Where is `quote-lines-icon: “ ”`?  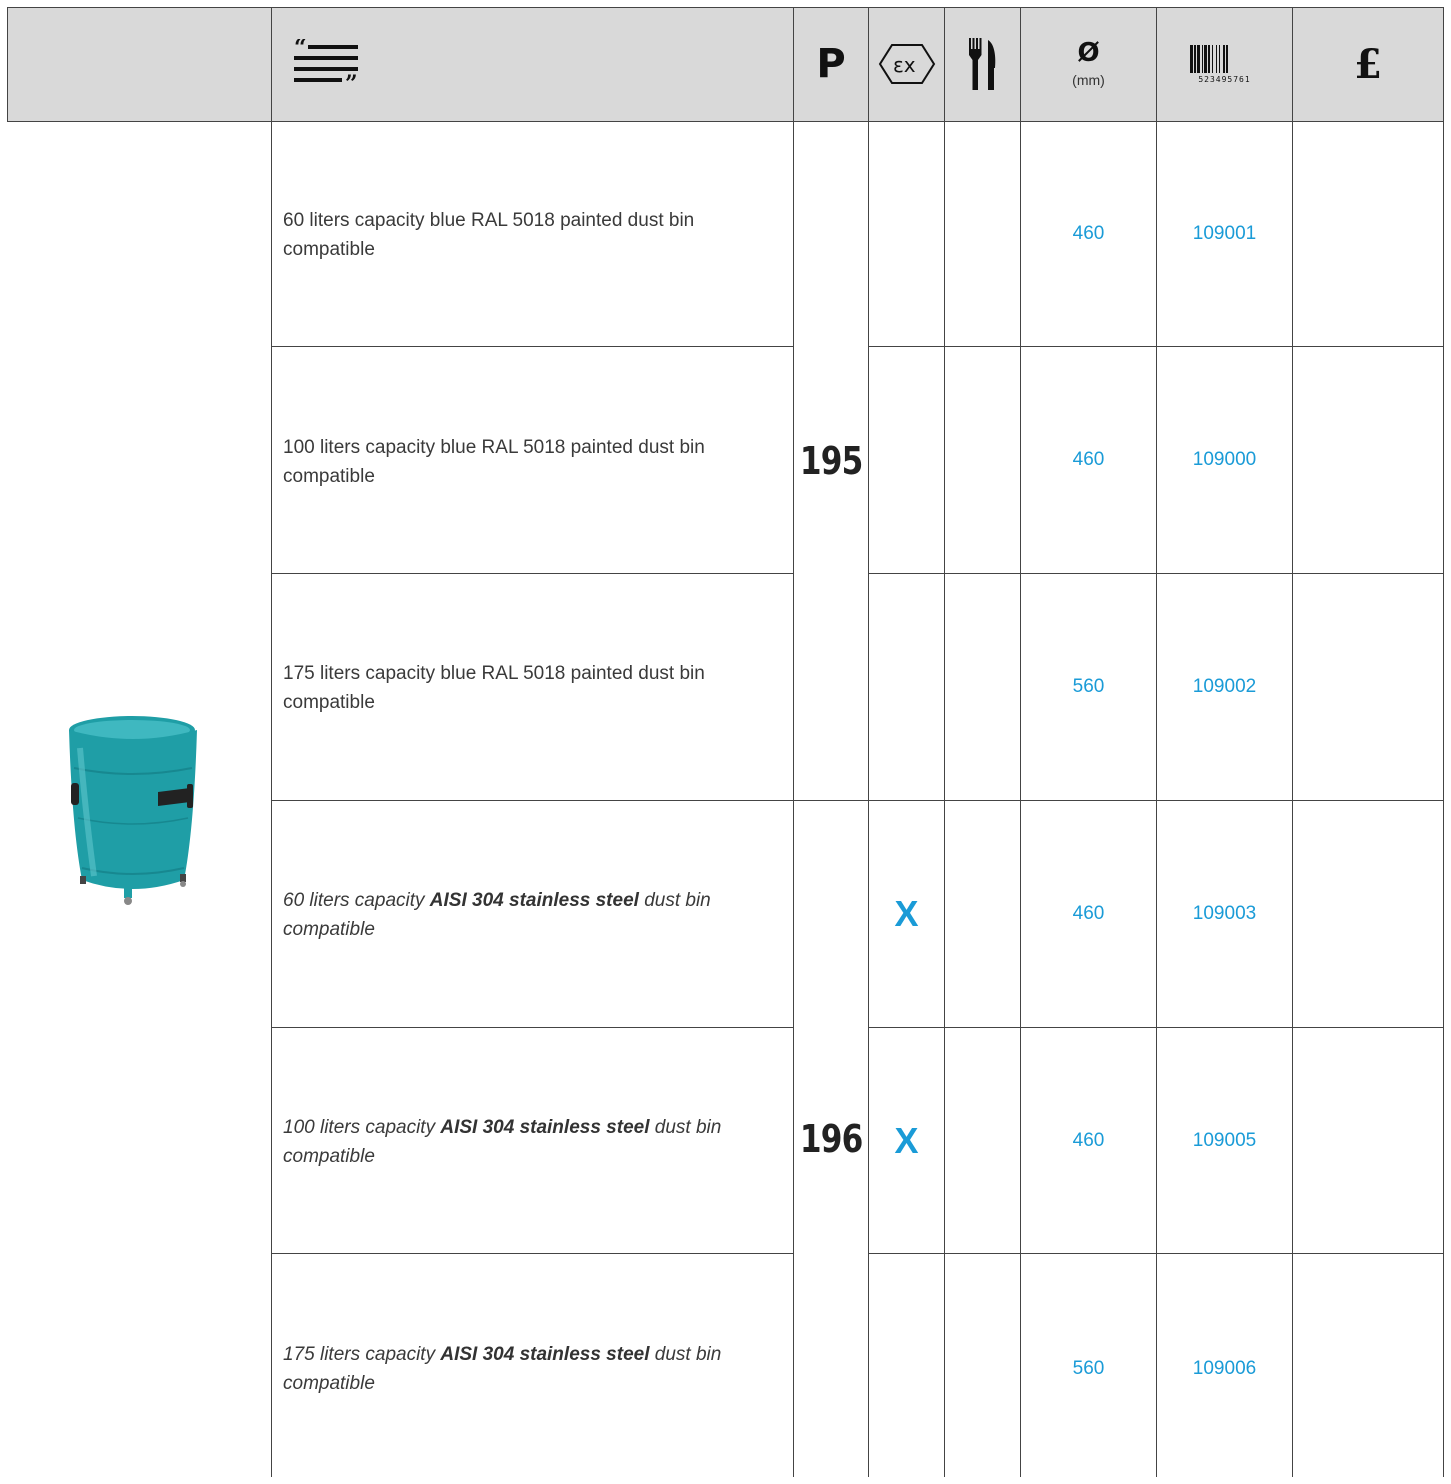 quote-lines-icon: “ ” is located at coordinates (326, 64).